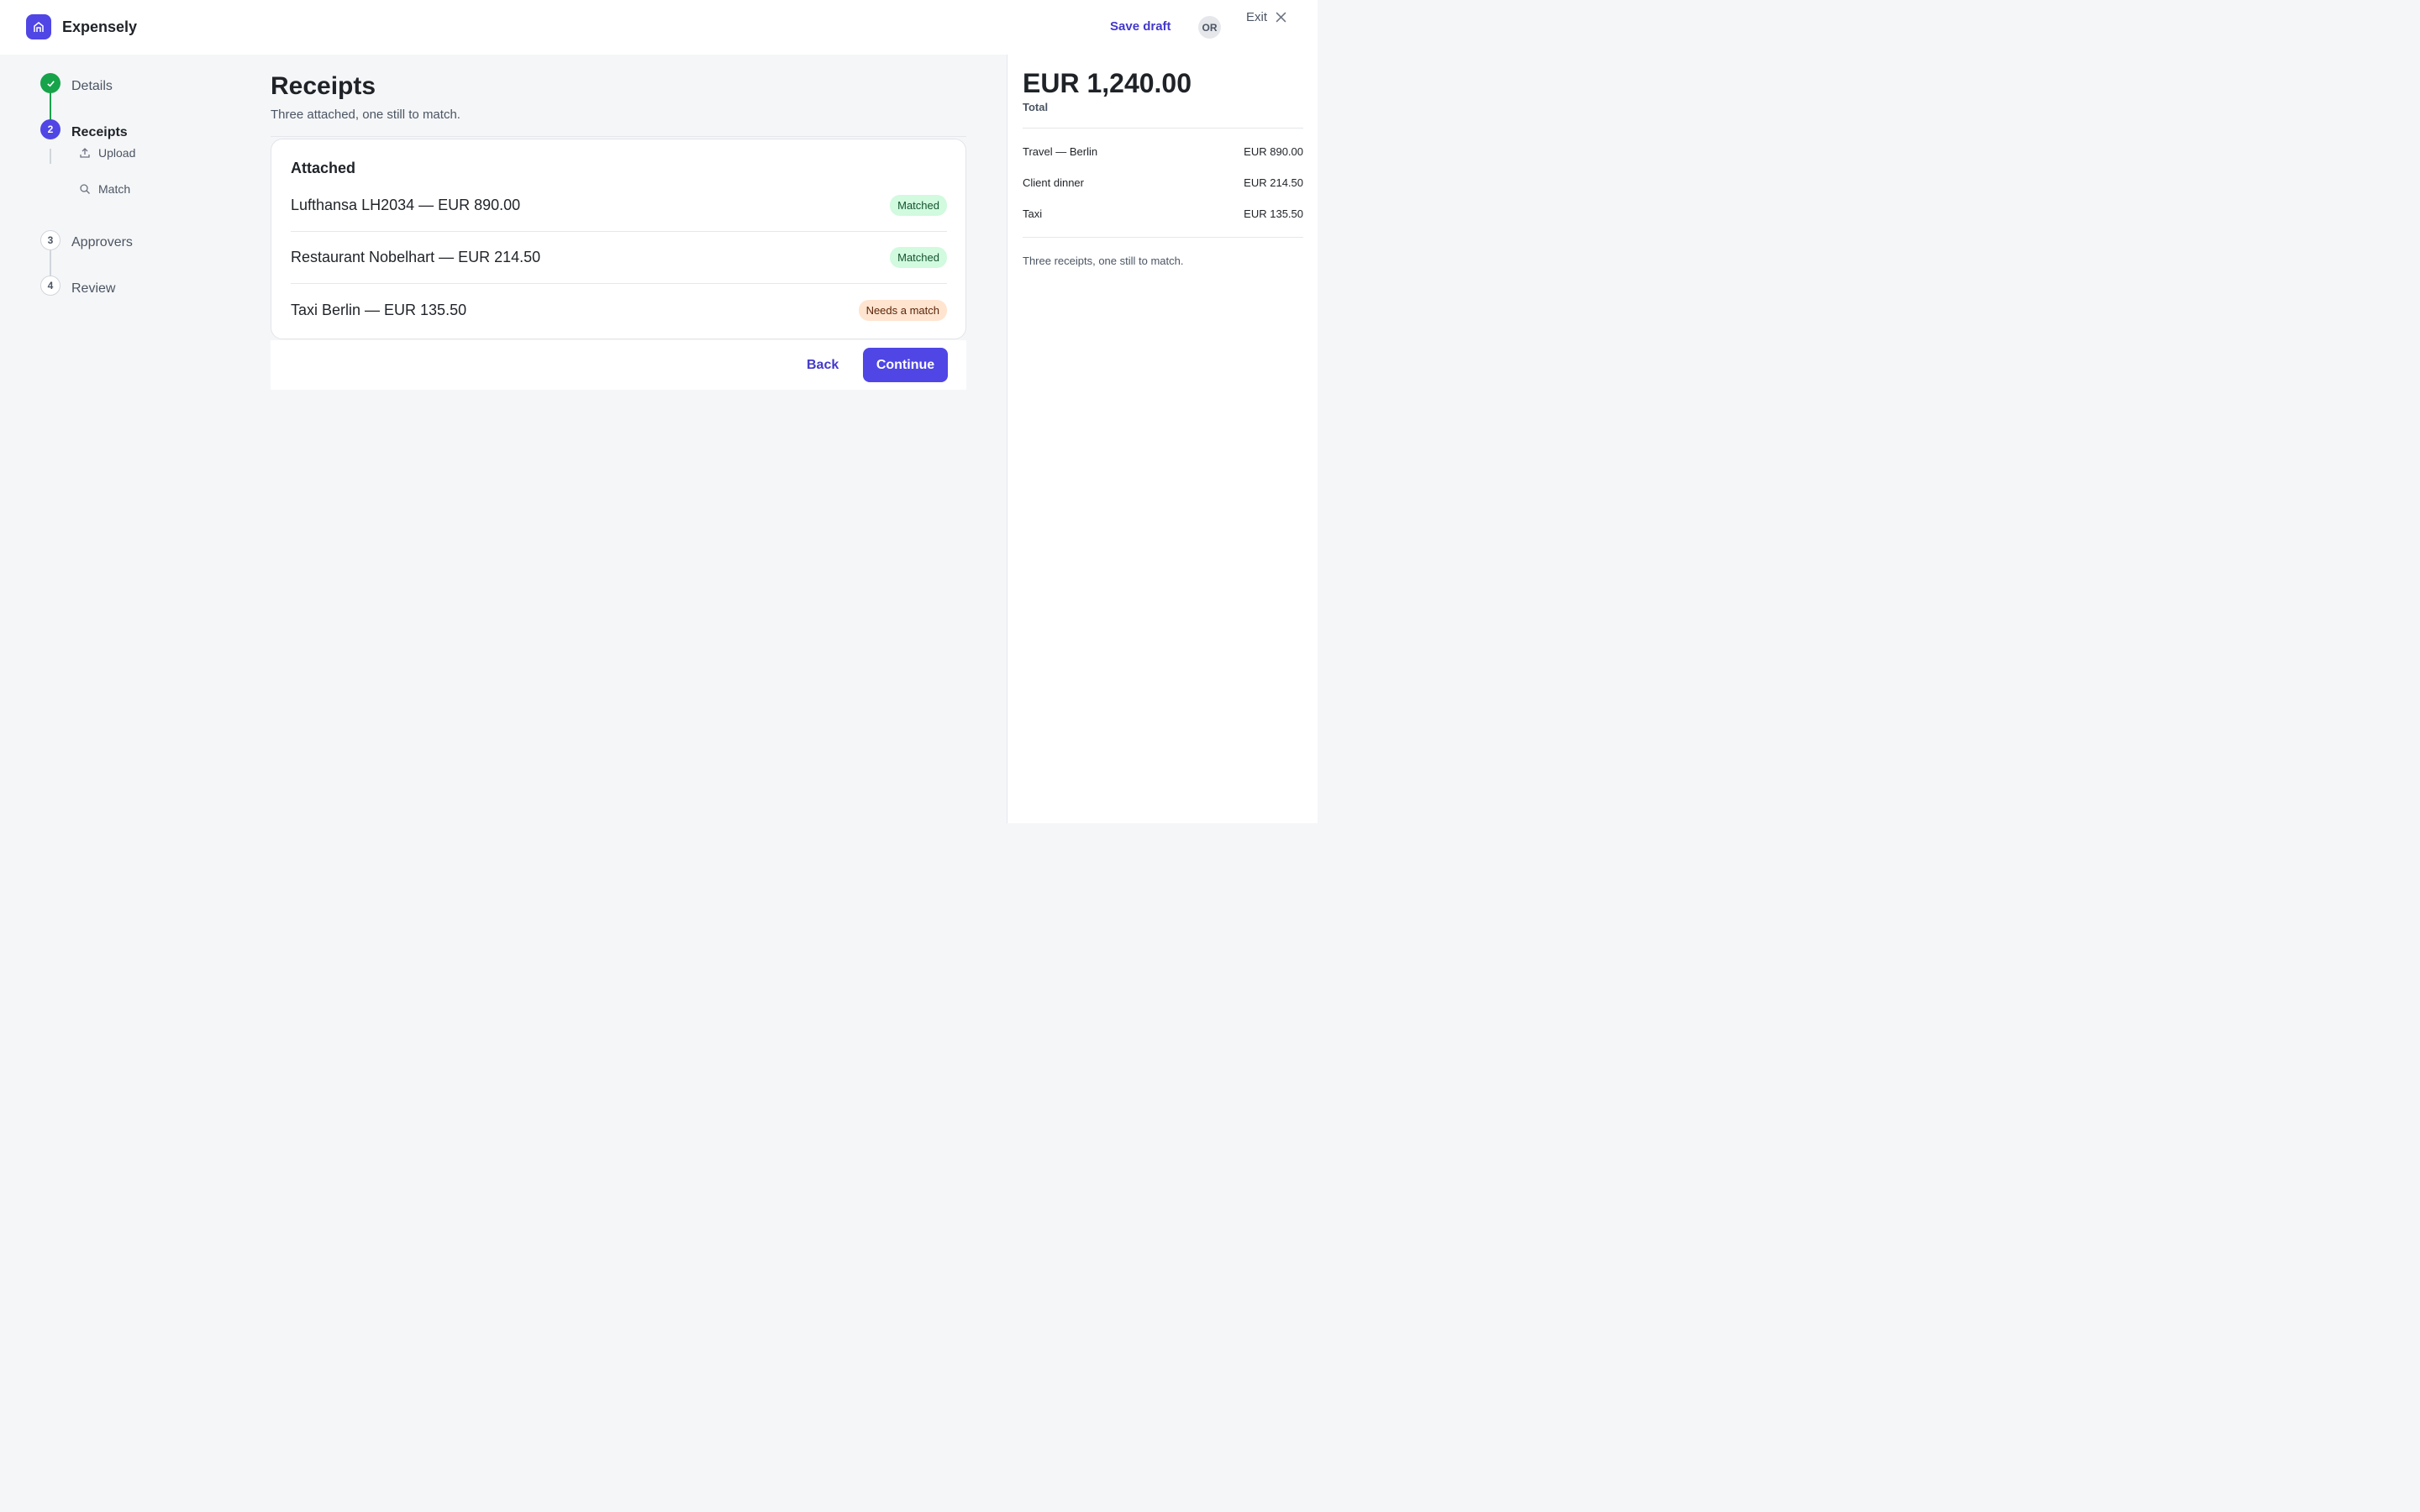  Describe the element at coordinates (50, 240) in the screenshot. I see `step-marker-3: 3` at that location.